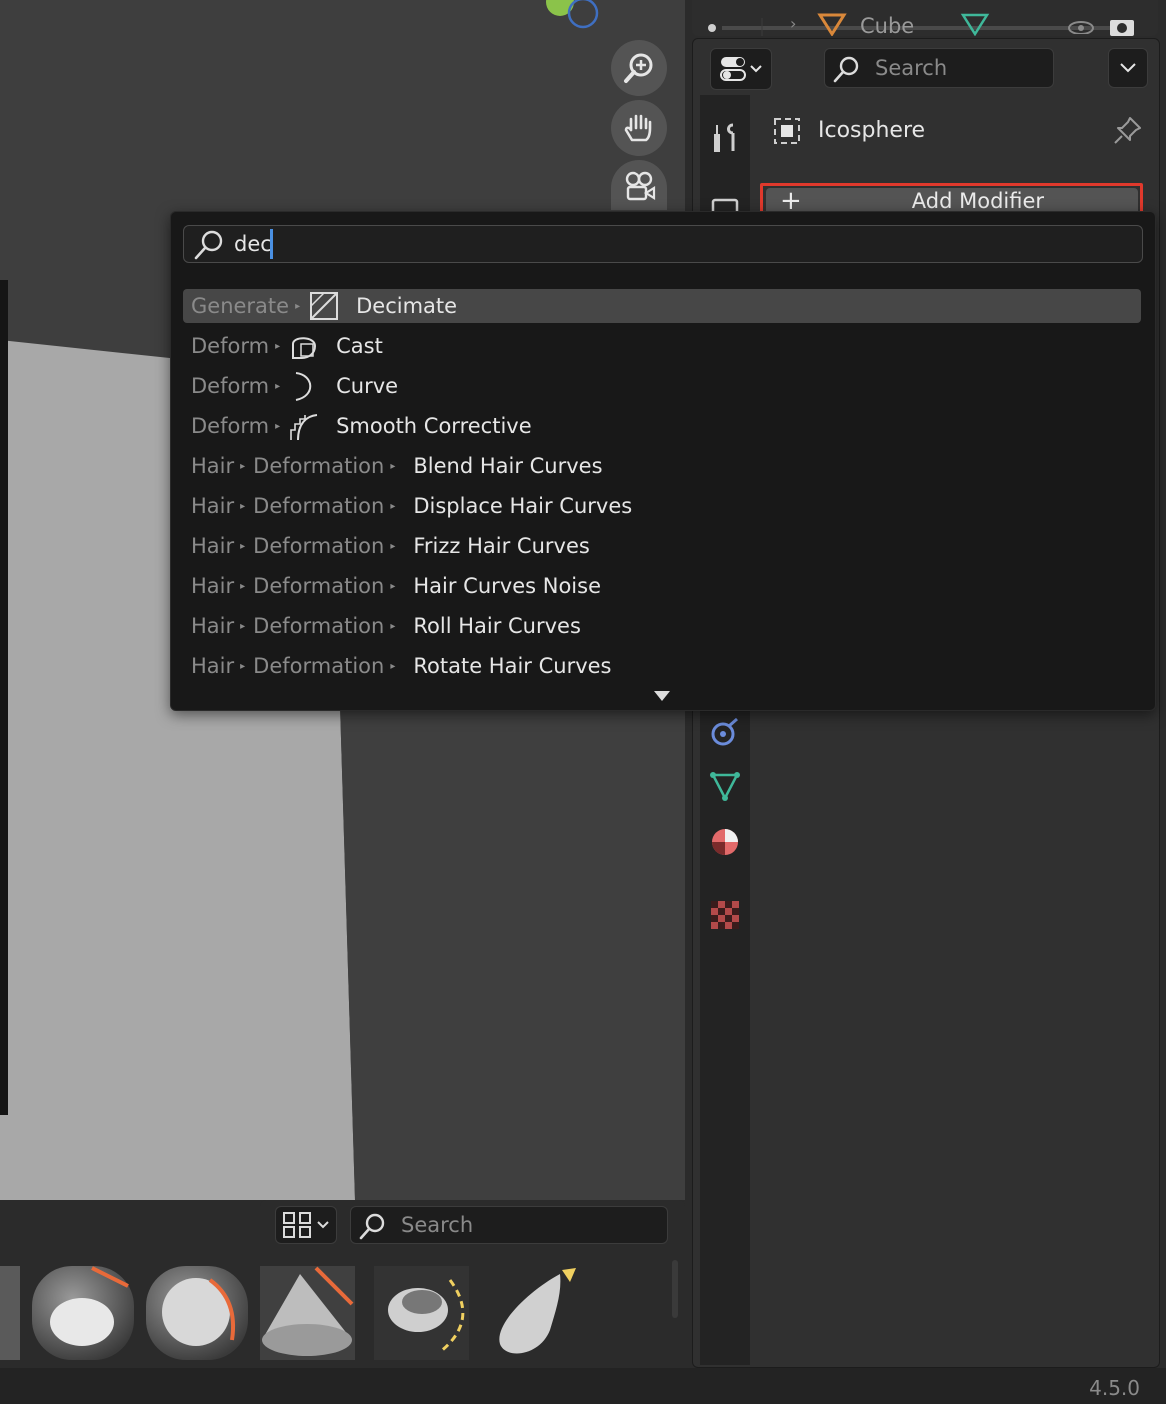 The height and width of the screenshot is (1404, 1166). What do you see at coordinates (675, 1289) in the screenshot?
I see `shelf-scrollbar` at bounding box center [675, 1289].